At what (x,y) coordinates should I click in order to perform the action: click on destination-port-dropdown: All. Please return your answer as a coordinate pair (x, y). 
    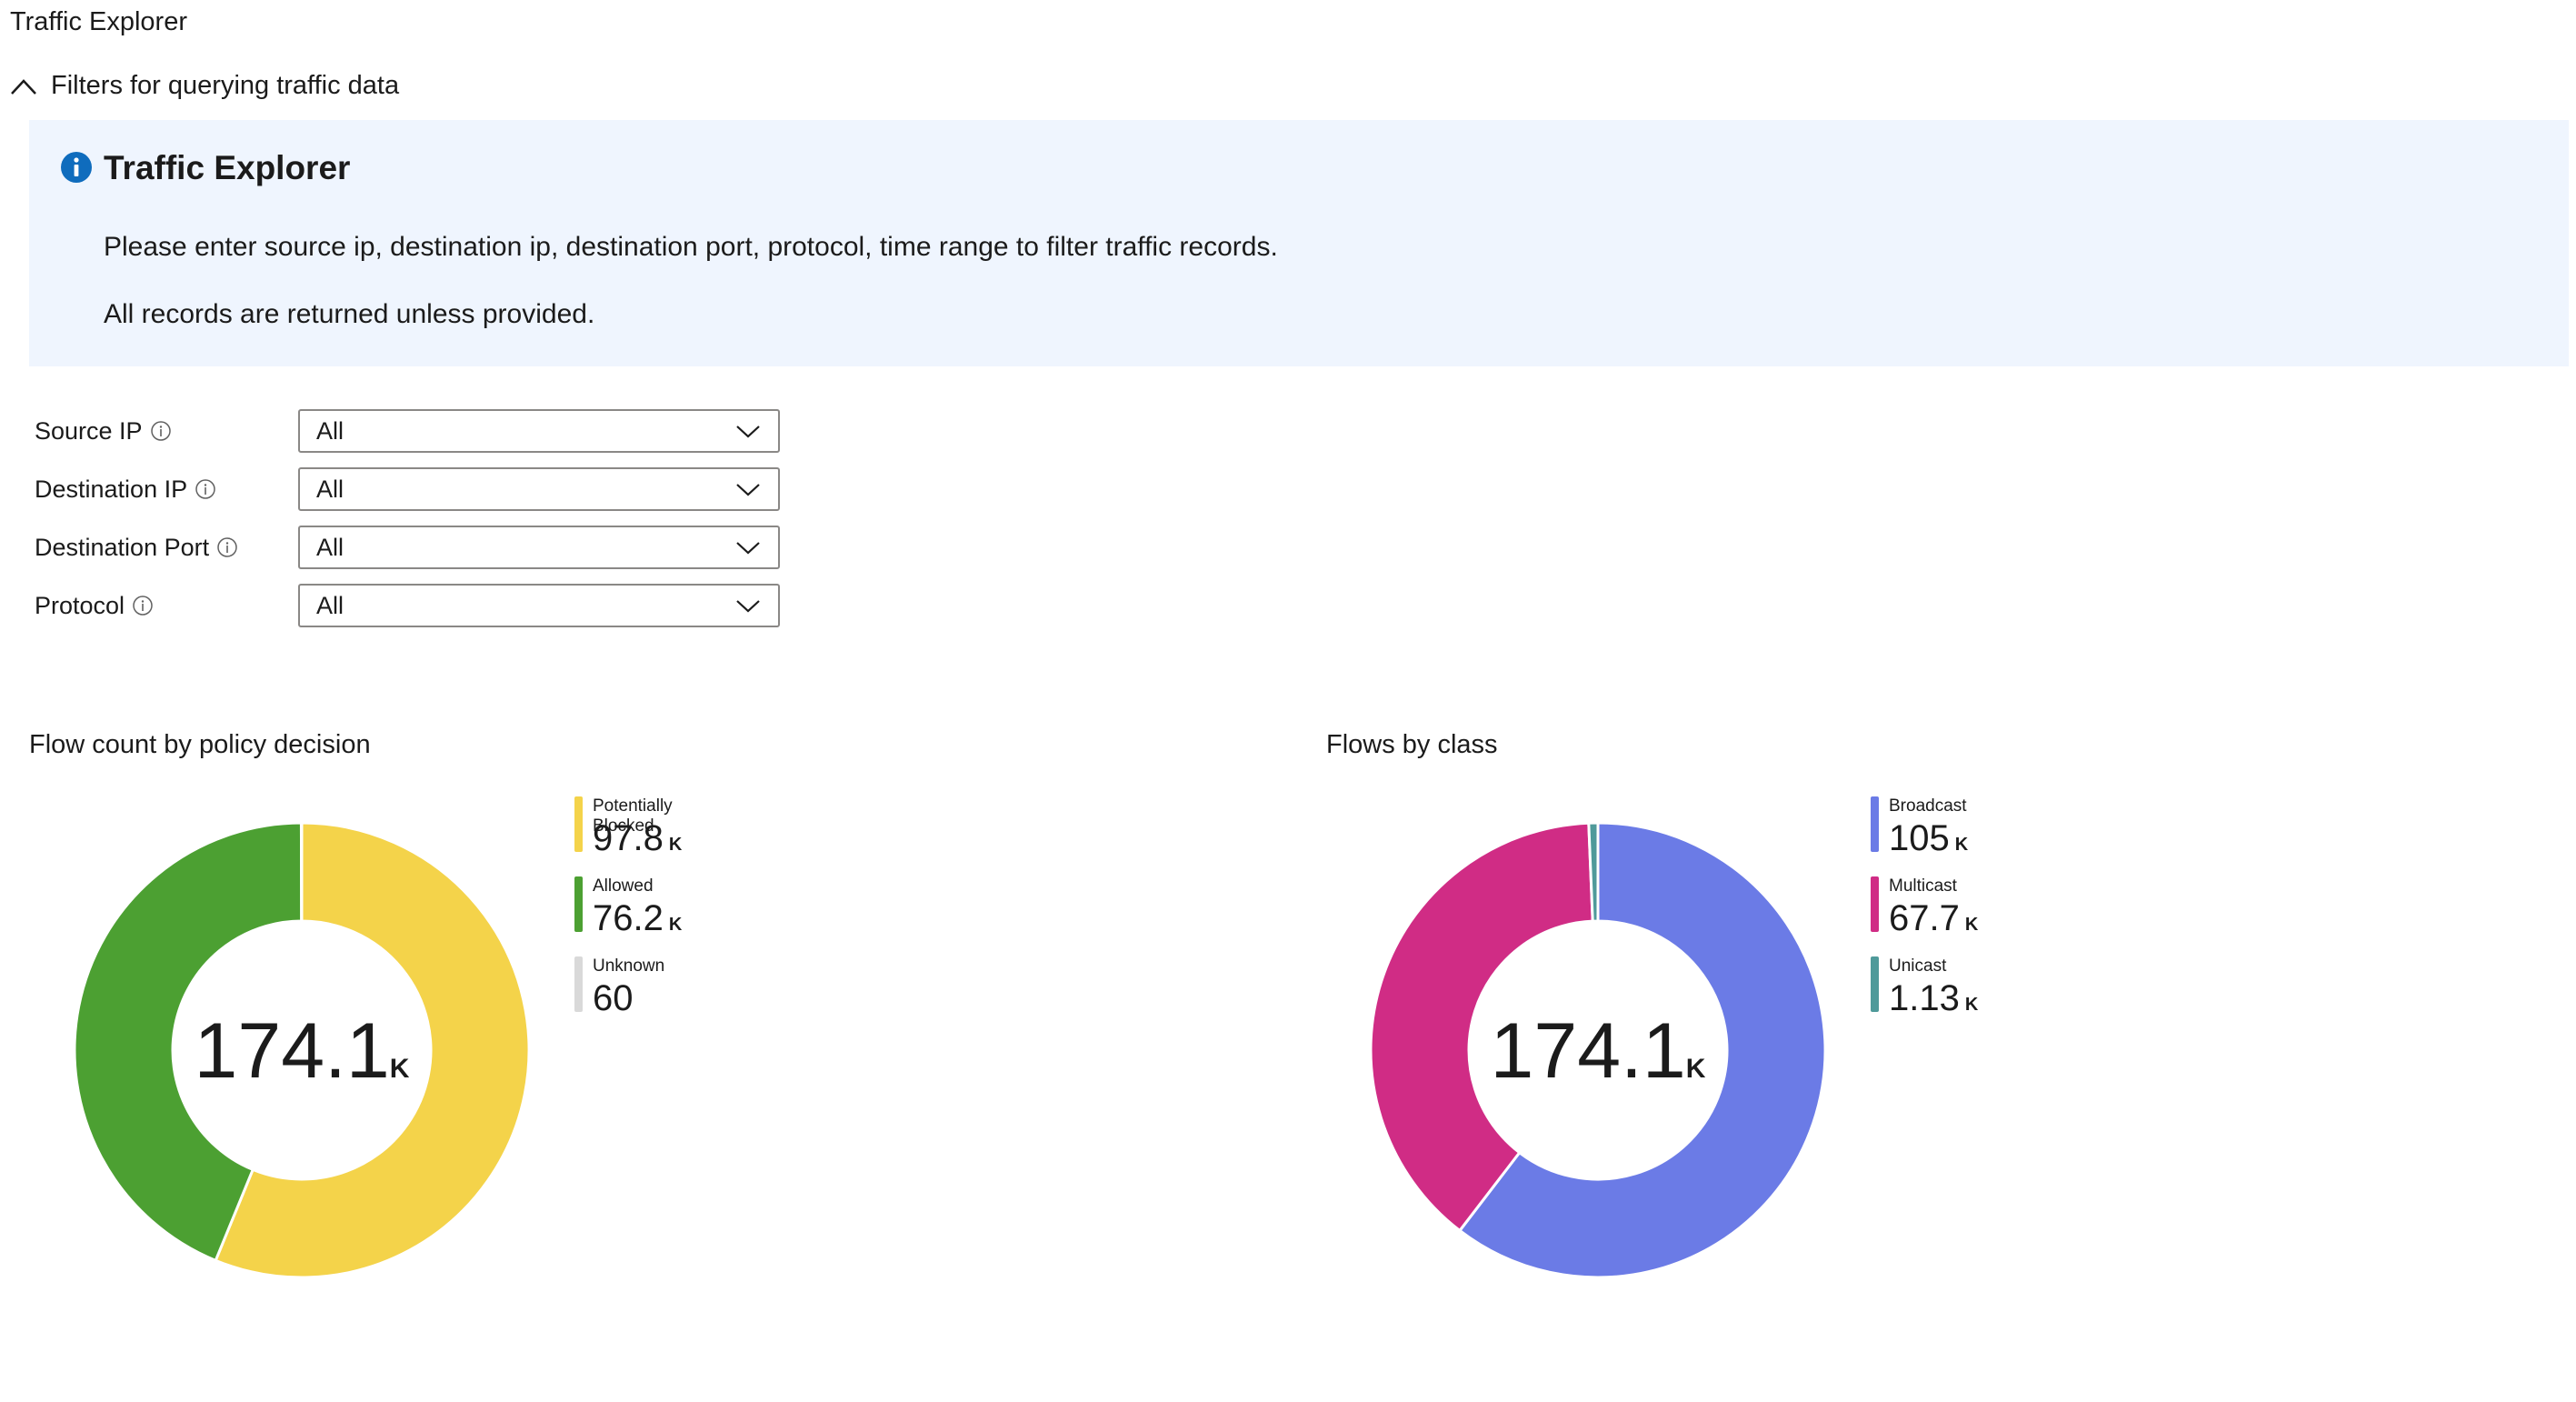
    Looking at the image, I should click on (539, 547).